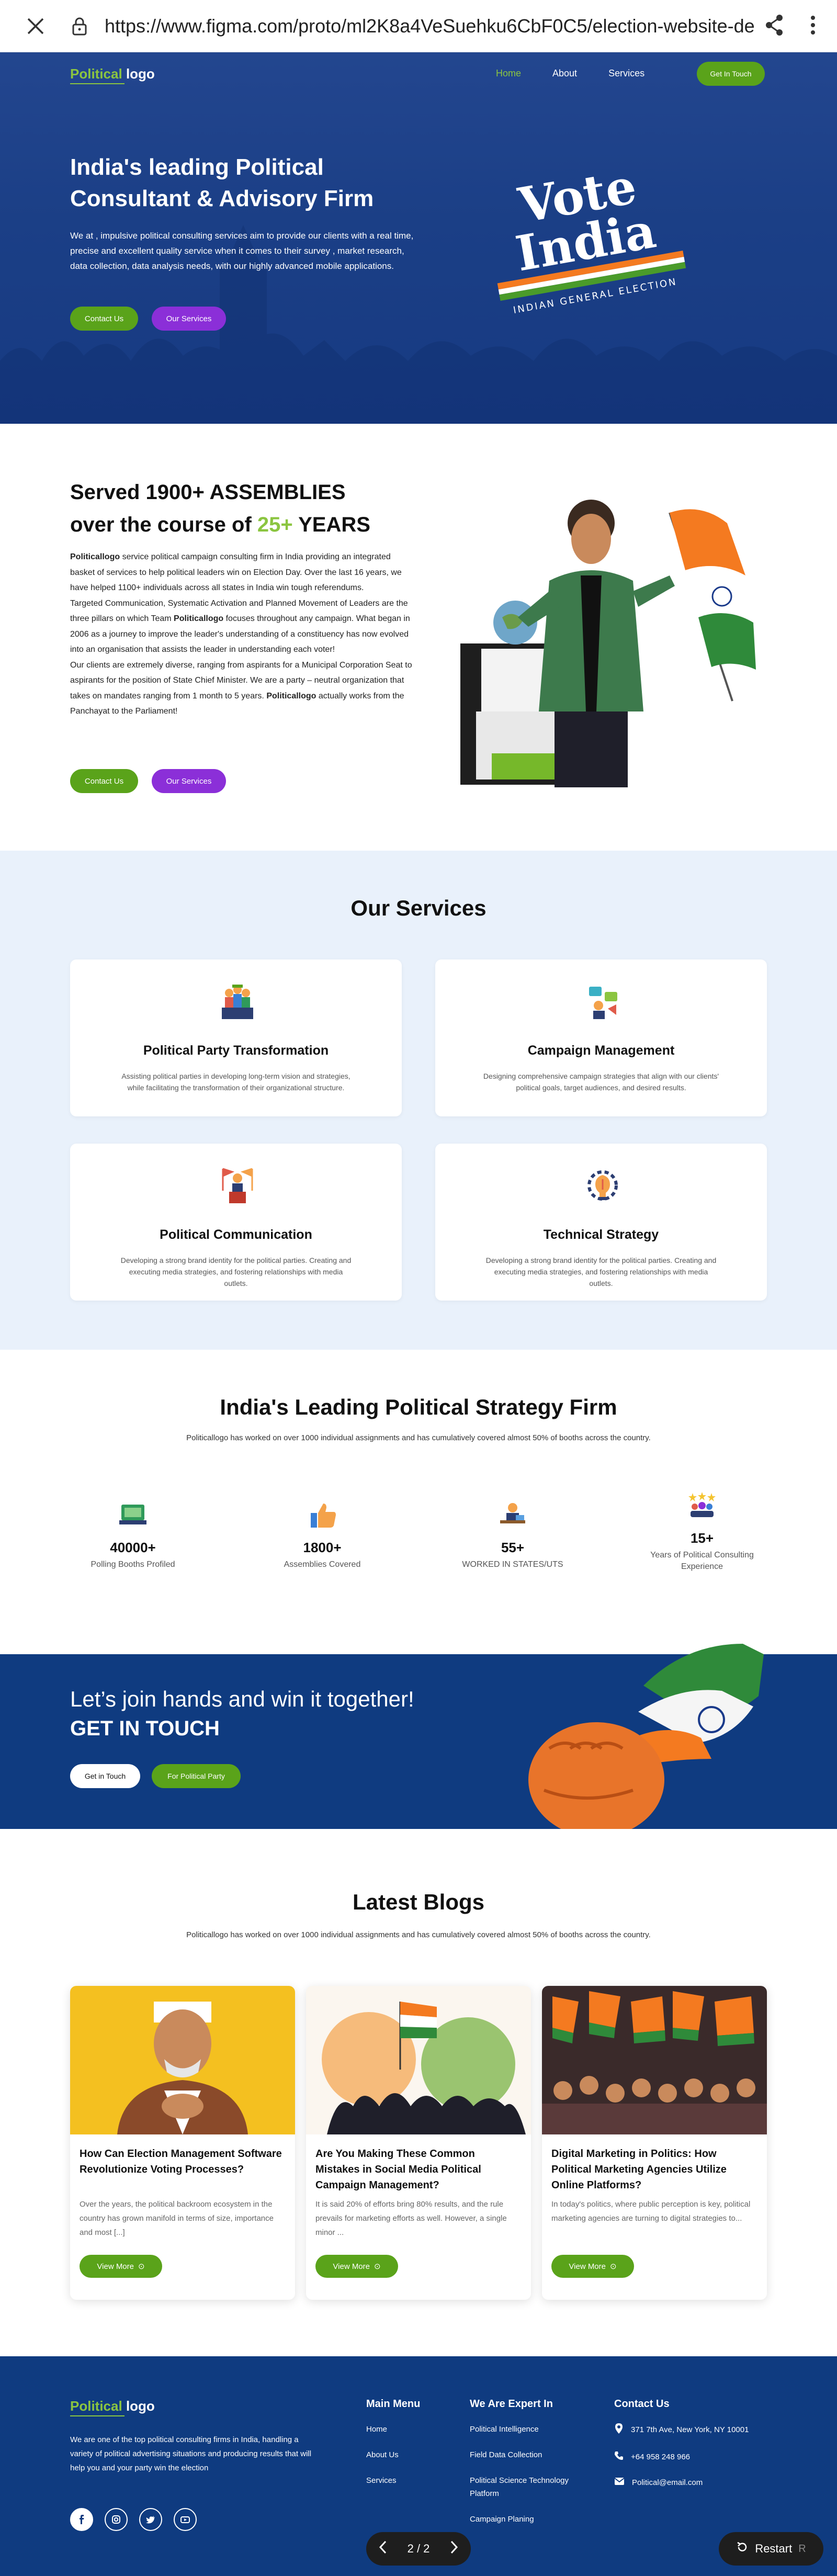  I want to click on footer-link-about: About Us, so click(393, 2455).